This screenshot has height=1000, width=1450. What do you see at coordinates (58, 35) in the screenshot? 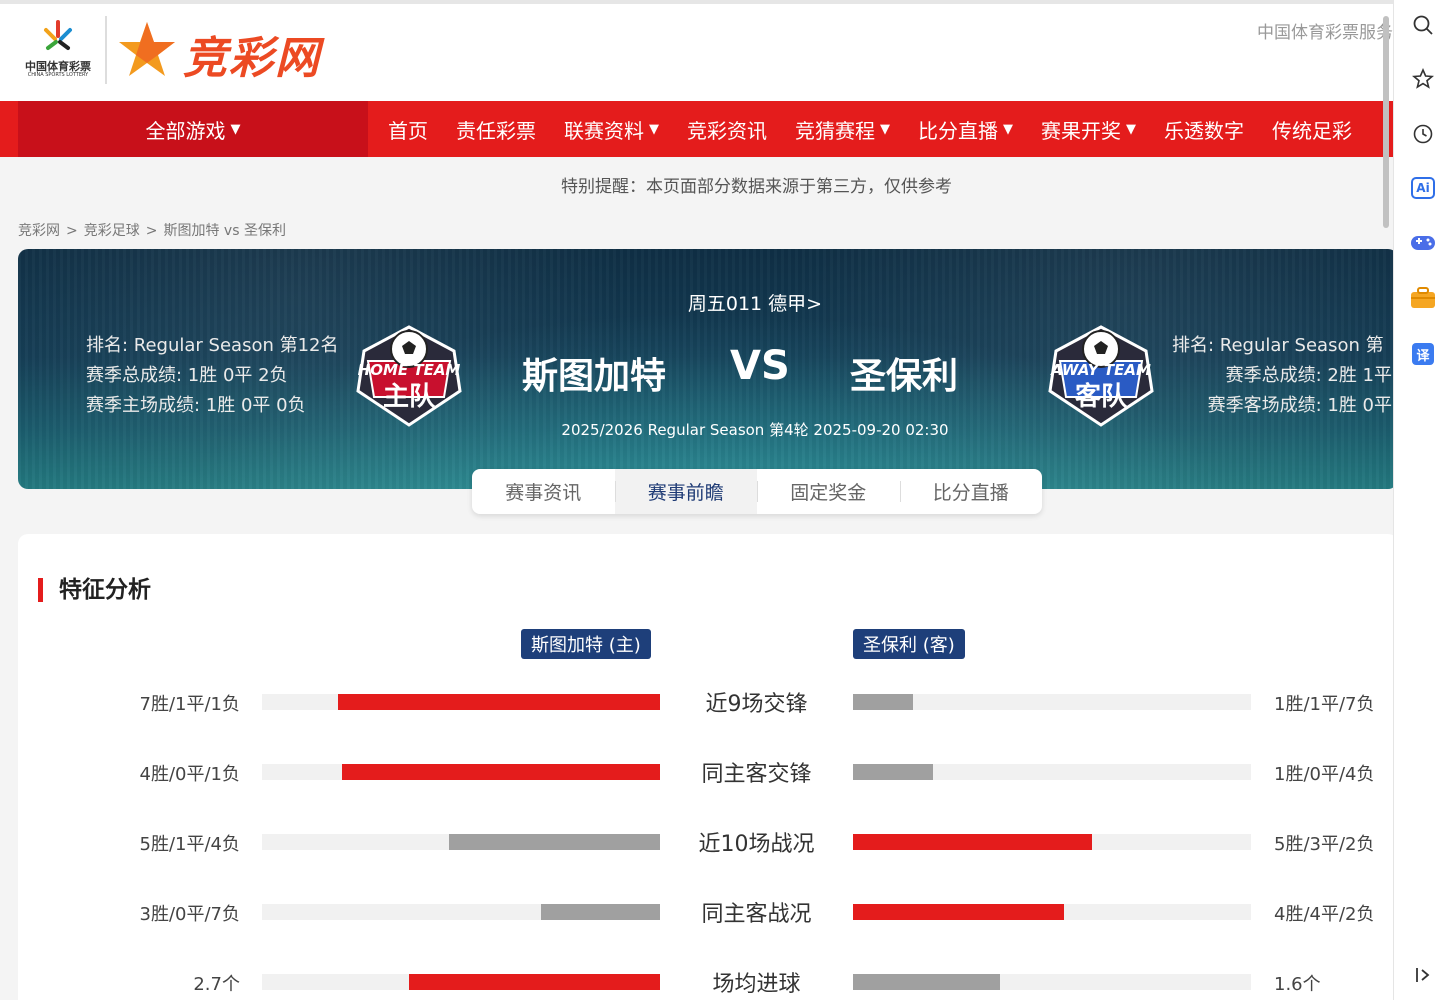
I see `lottery-star-icon` at bounding box center [58, 35].